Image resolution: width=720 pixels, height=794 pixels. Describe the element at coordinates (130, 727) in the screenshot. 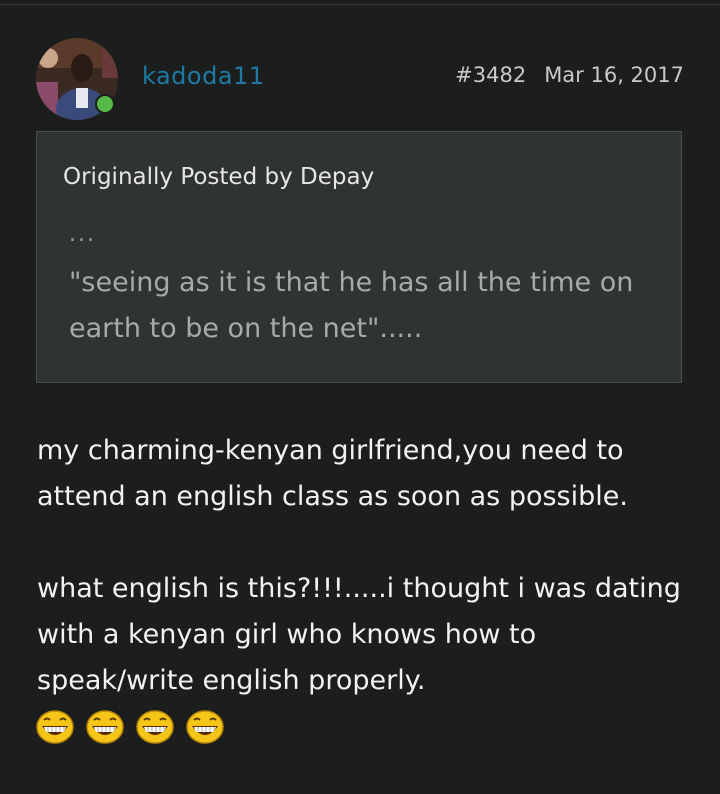

I see `emoji-row` at that location.